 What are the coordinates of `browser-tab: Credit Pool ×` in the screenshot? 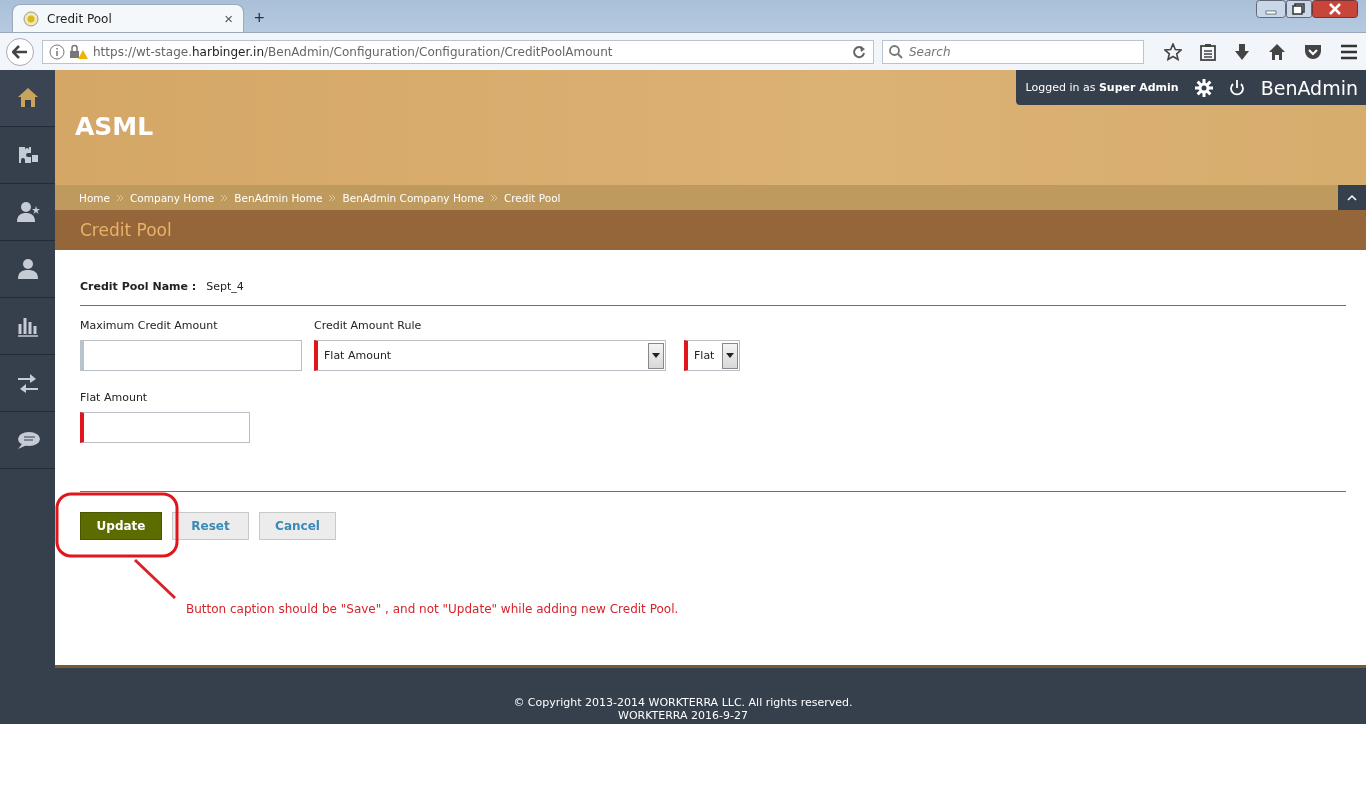 It's located at (128, 18).